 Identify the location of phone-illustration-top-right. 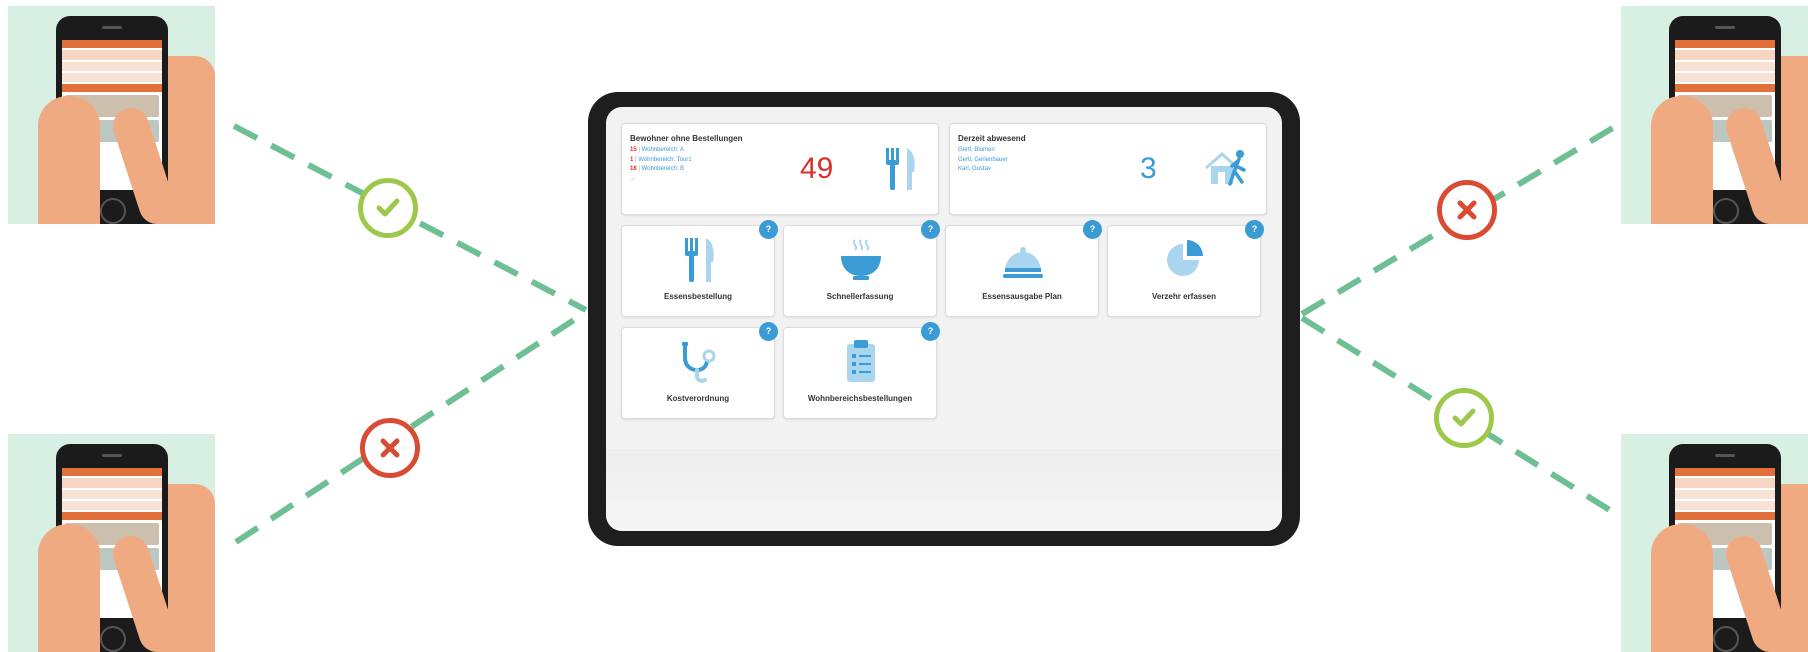
(1714, 115).